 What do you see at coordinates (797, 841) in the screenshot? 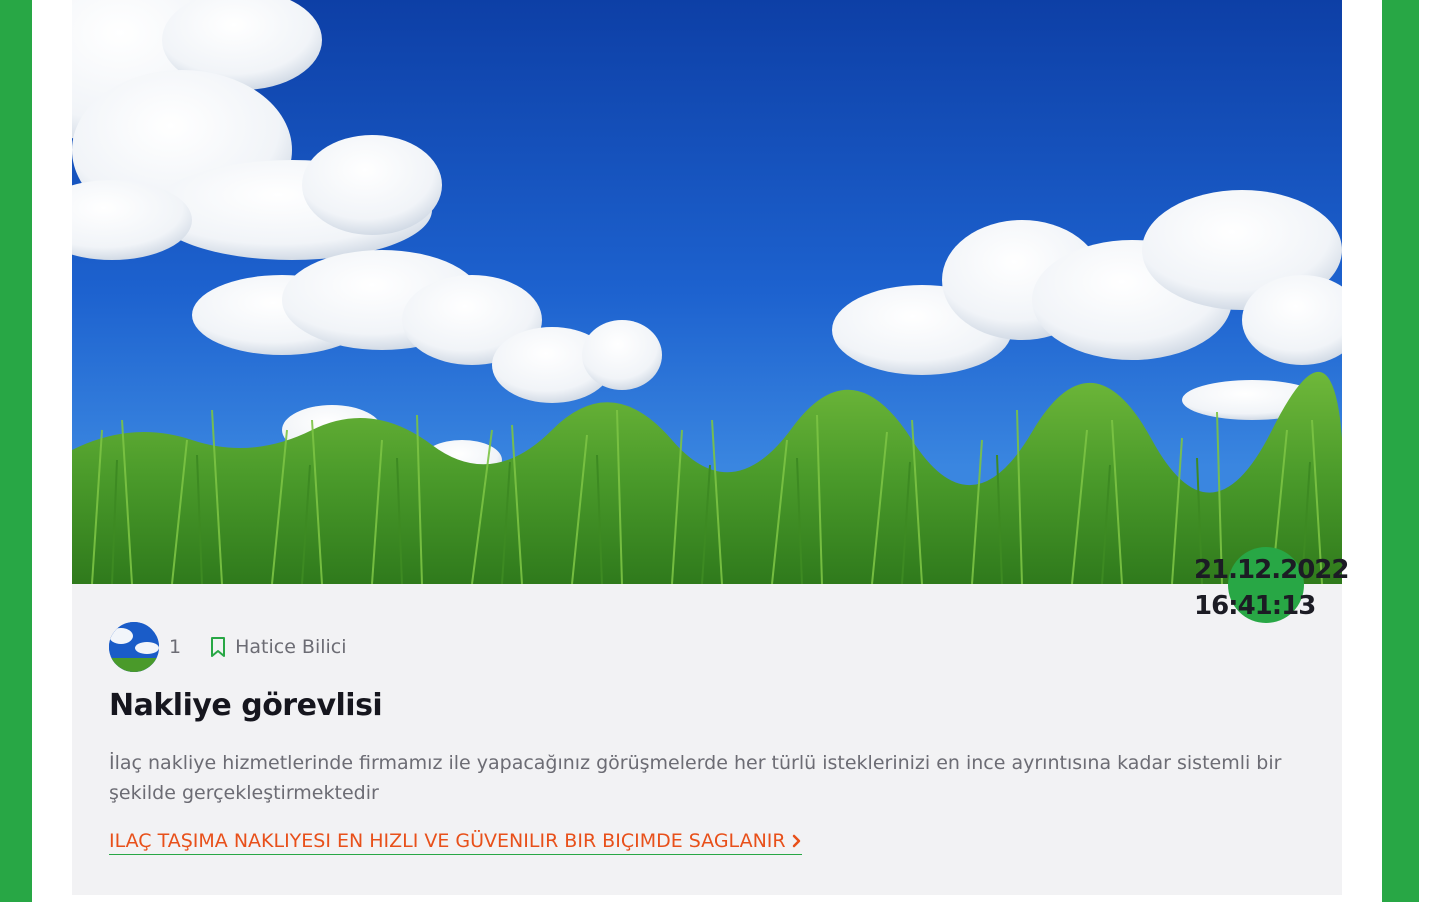
I see `chevron-right-icon` at bounding box center [797, 841].